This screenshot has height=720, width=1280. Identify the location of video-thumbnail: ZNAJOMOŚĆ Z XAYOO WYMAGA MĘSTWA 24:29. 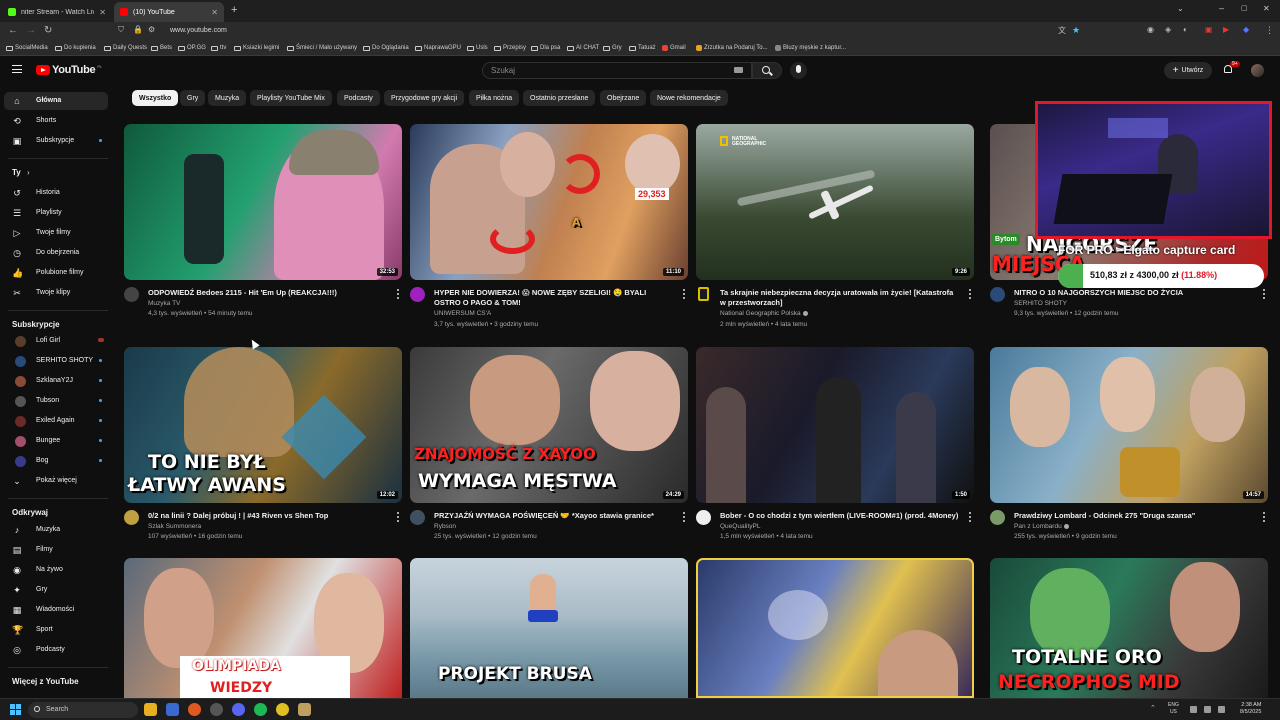
(549, 425).